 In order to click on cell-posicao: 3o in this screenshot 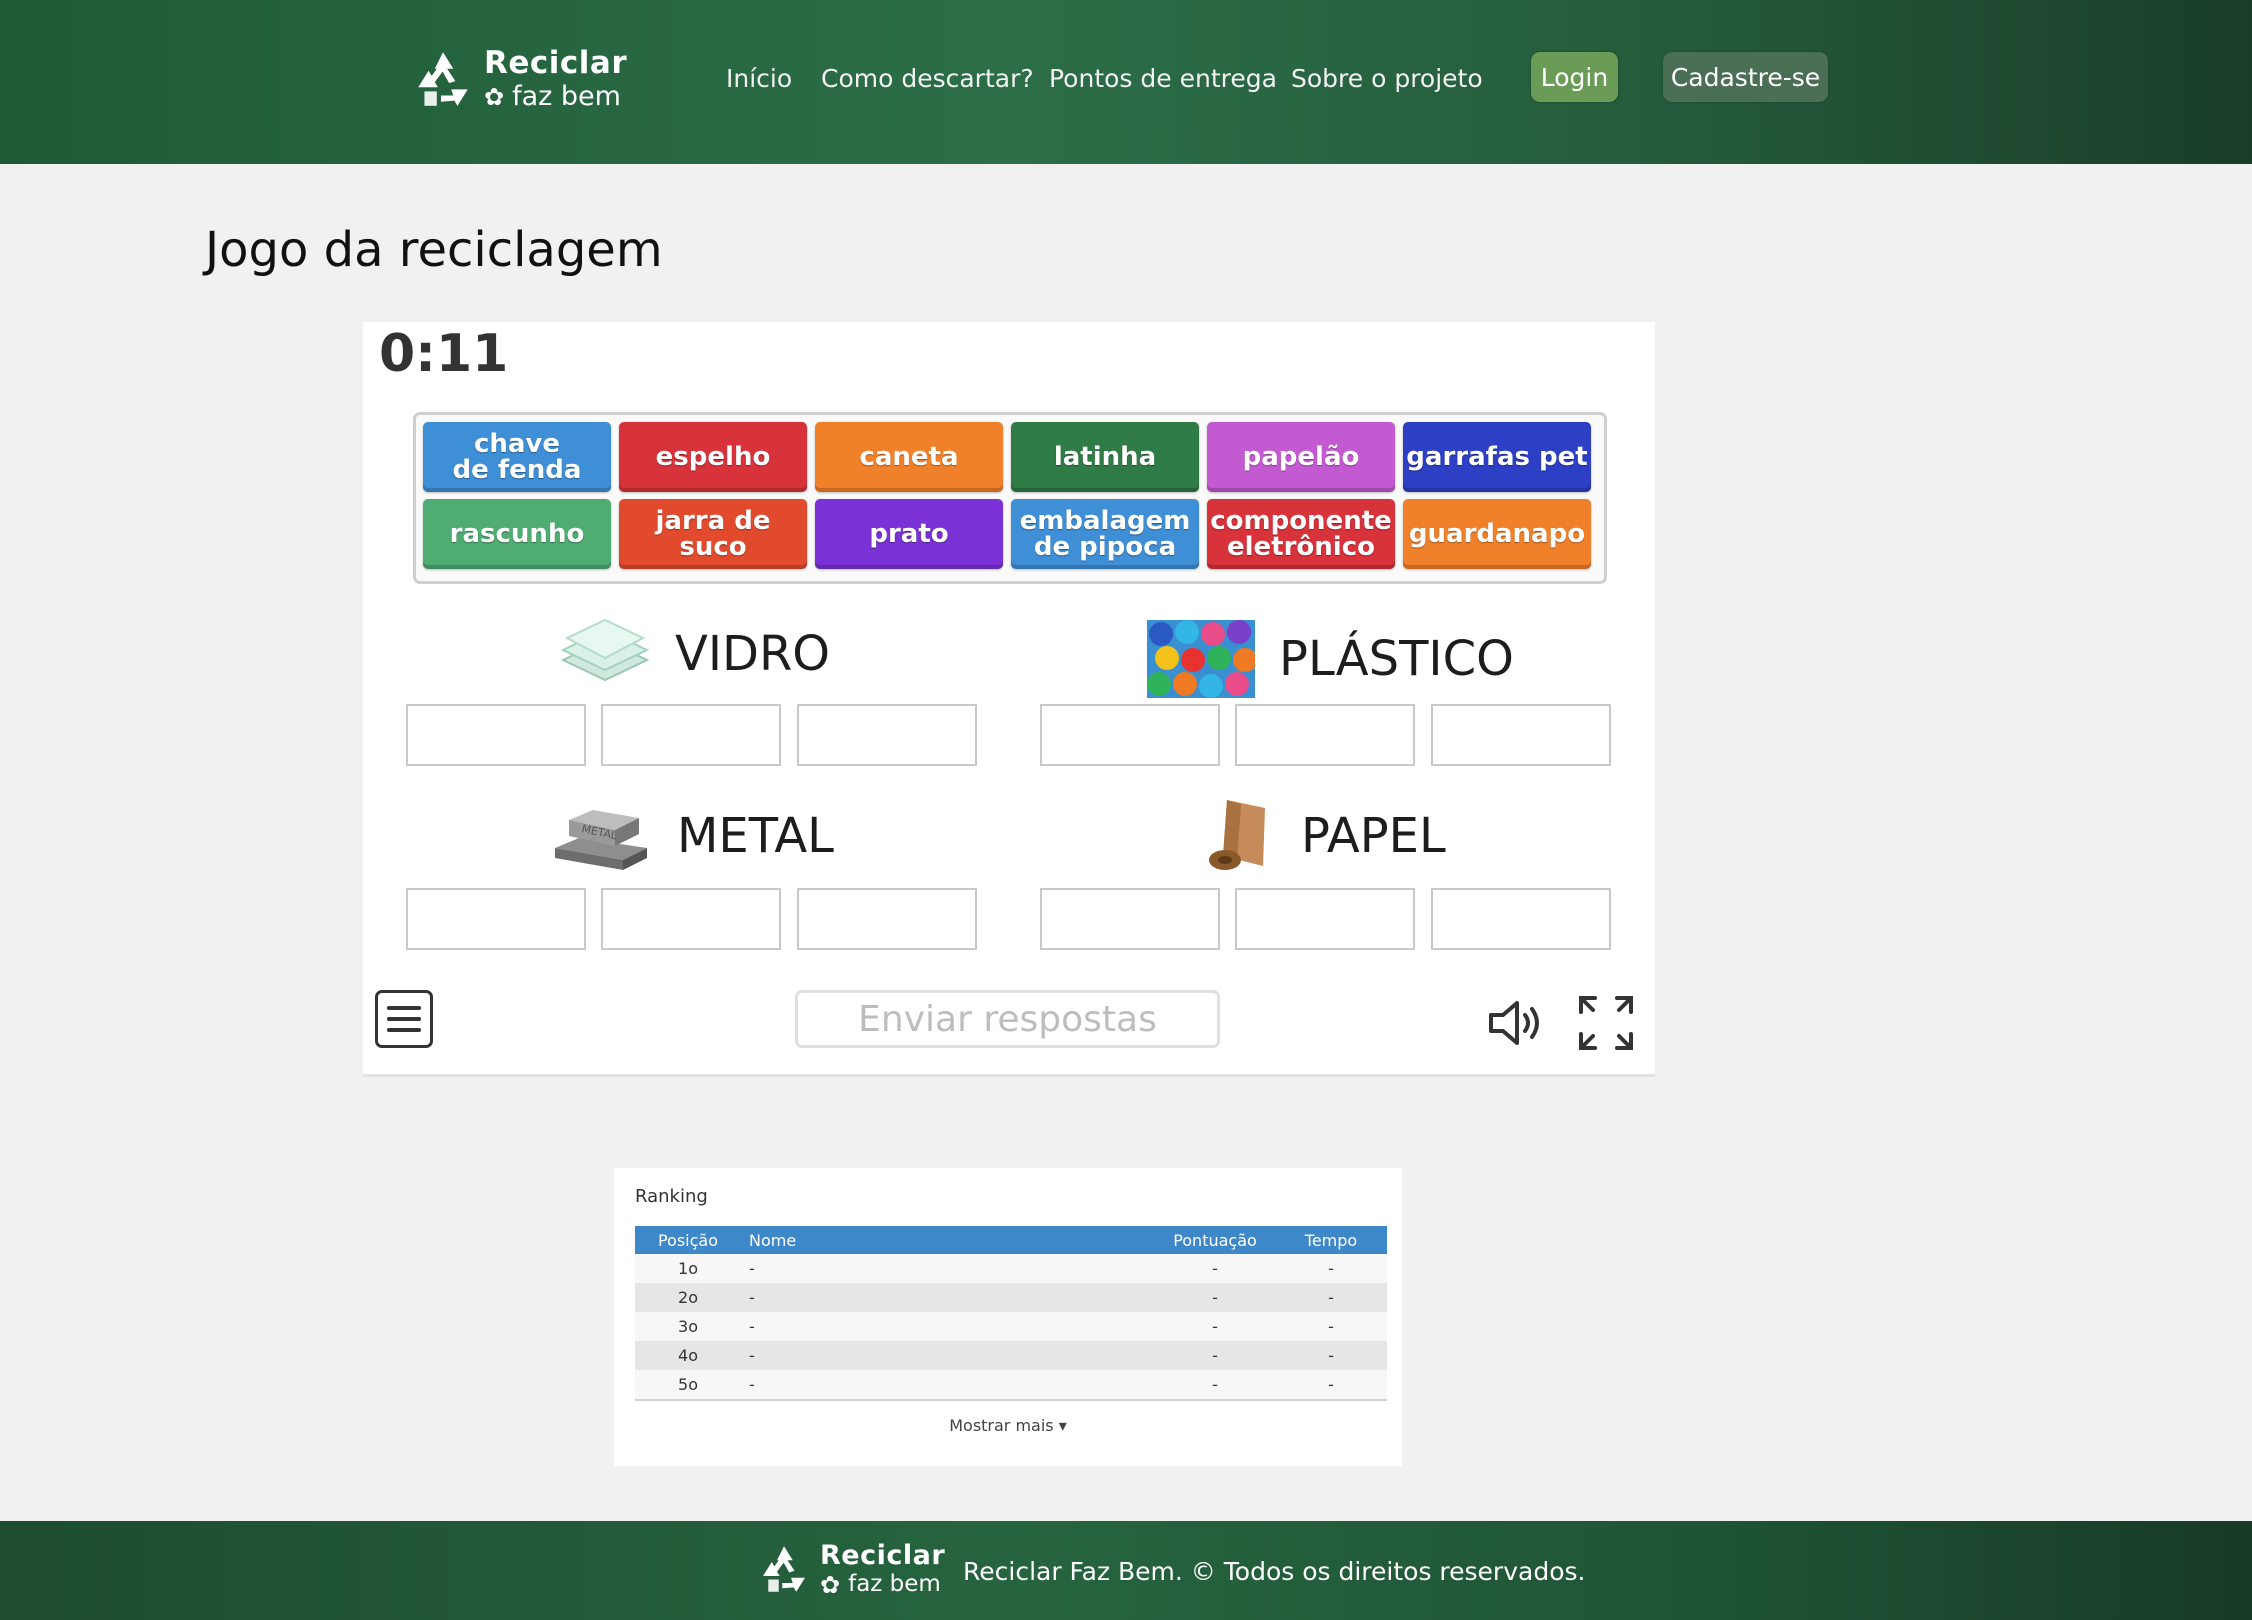, I will do `click(688, 1326)`.